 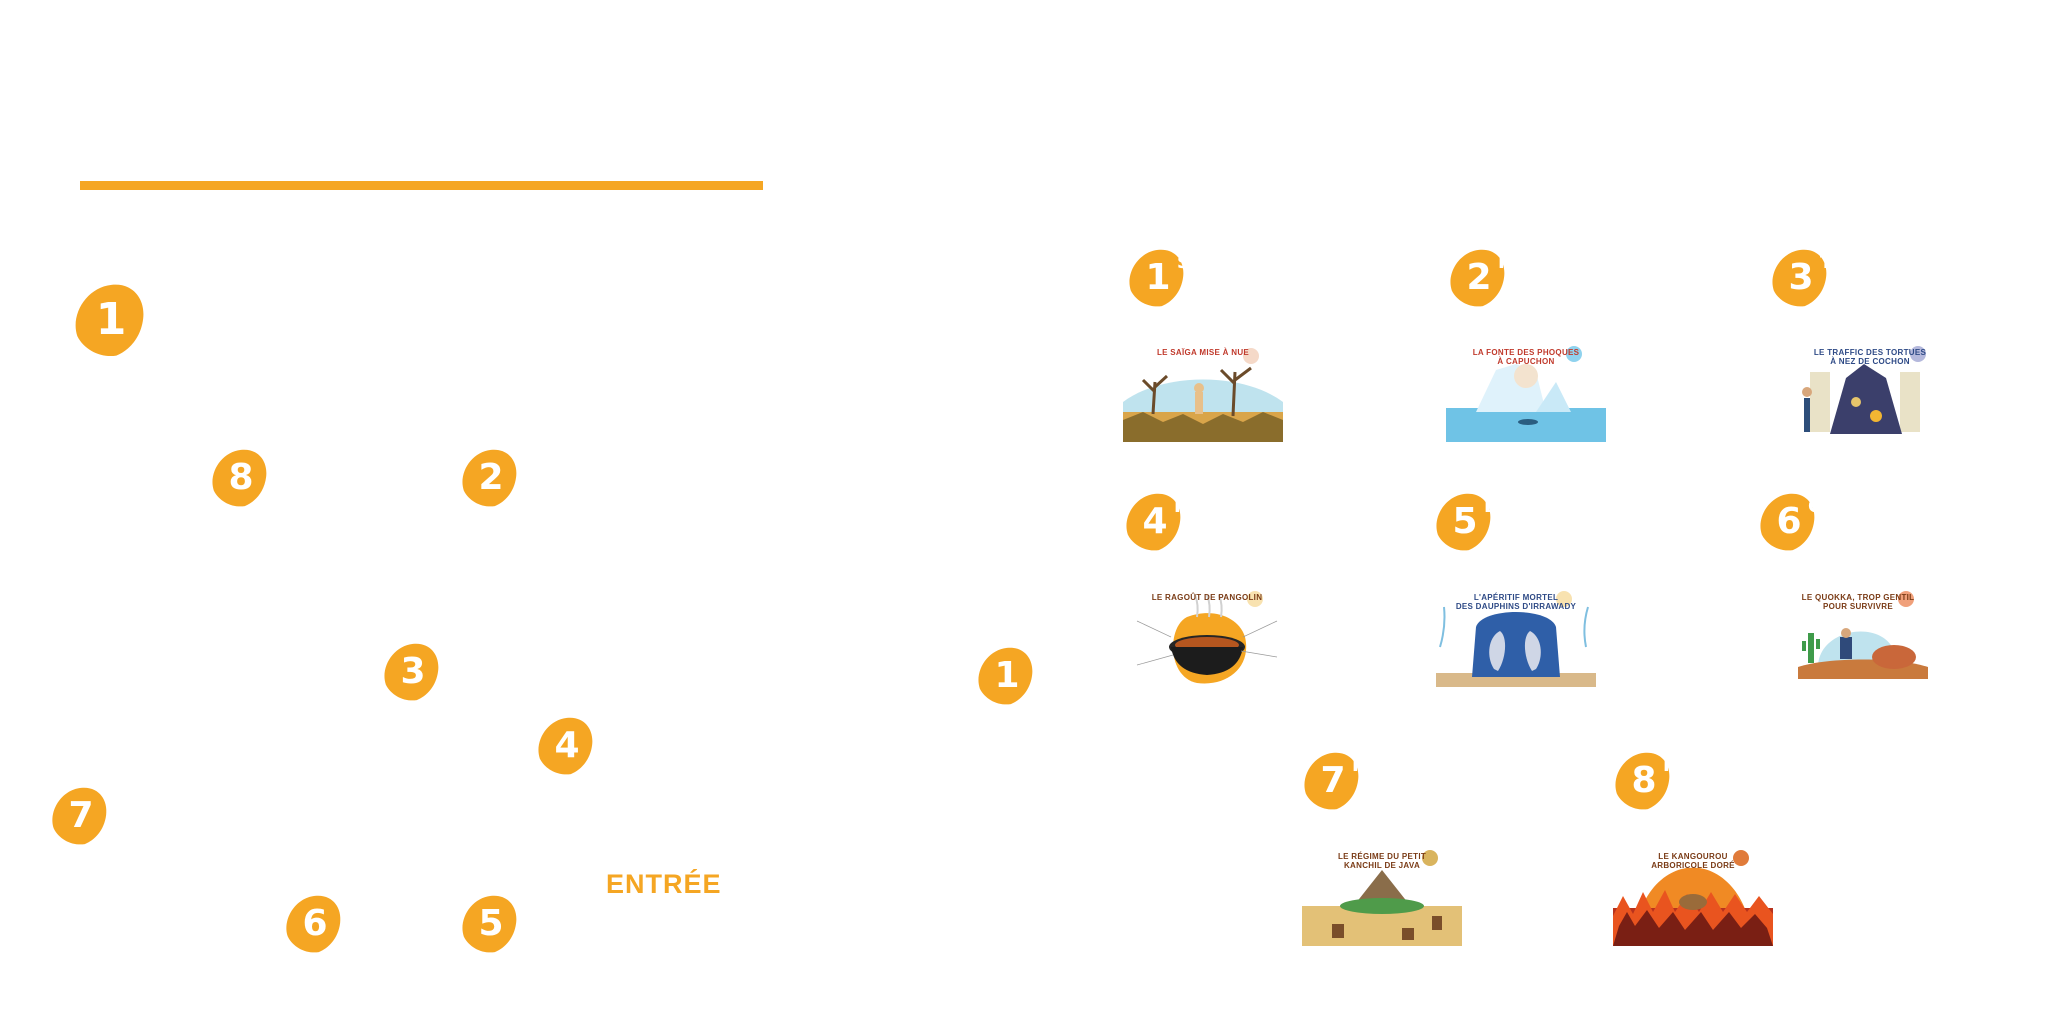 I want to click on stew-pot-illustration-icon, so click(x=1207, y=637).